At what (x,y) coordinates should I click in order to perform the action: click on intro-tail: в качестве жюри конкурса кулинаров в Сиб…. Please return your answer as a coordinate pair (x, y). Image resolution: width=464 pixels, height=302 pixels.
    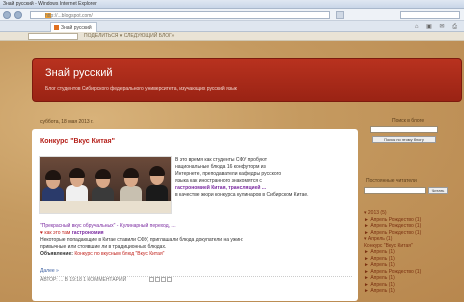
    Looking at the image, I should click on (242, 195).